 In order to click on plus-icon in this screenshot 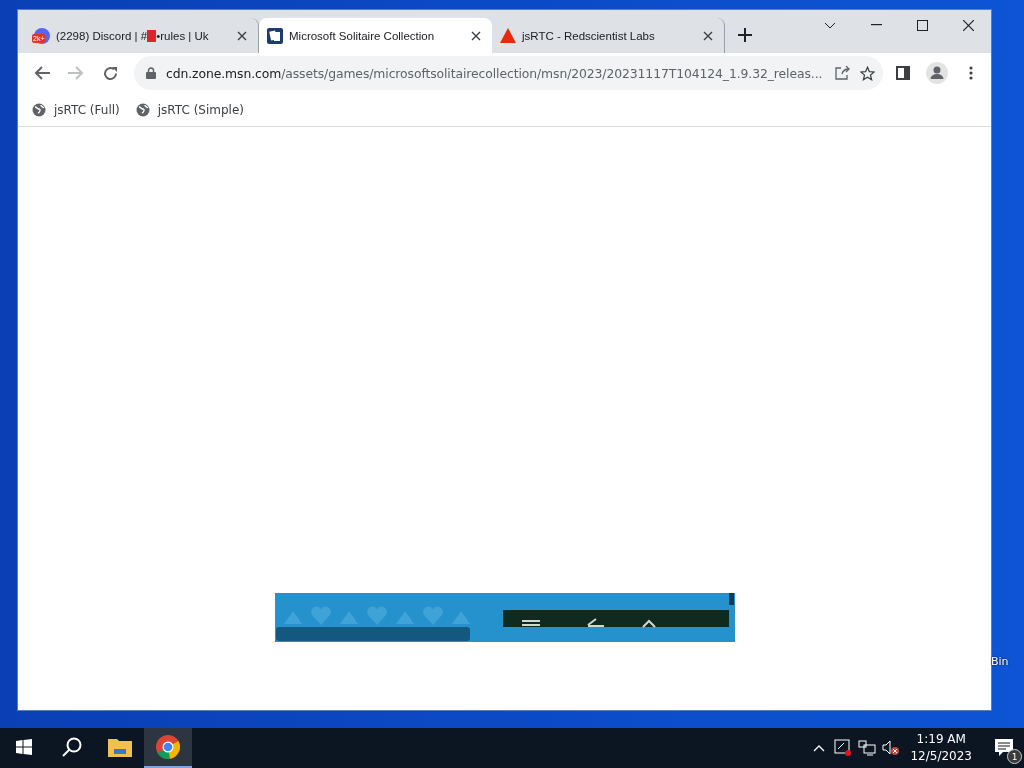, I will do `click(745, 35)`.